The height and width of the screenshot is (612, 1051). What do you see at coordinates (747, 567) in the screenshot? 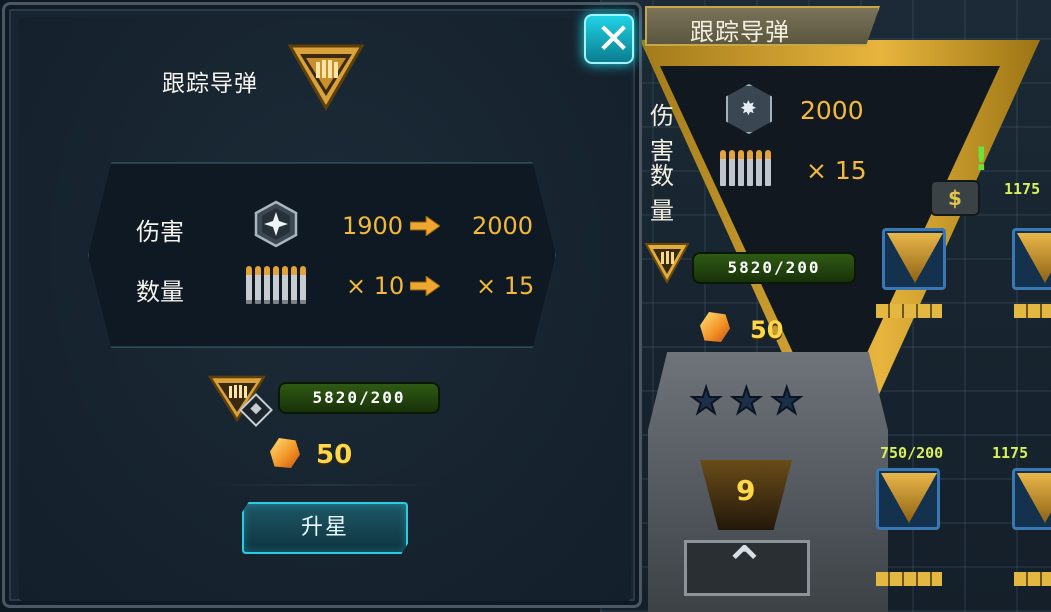
I see `background-upgrade-chevron-button` at bounding box center [747, 567].